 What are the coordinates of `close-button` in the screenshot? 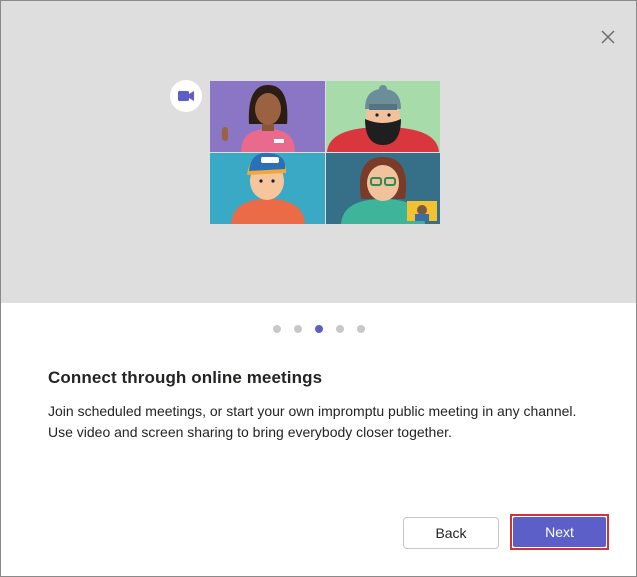 It's located at (608, 37).